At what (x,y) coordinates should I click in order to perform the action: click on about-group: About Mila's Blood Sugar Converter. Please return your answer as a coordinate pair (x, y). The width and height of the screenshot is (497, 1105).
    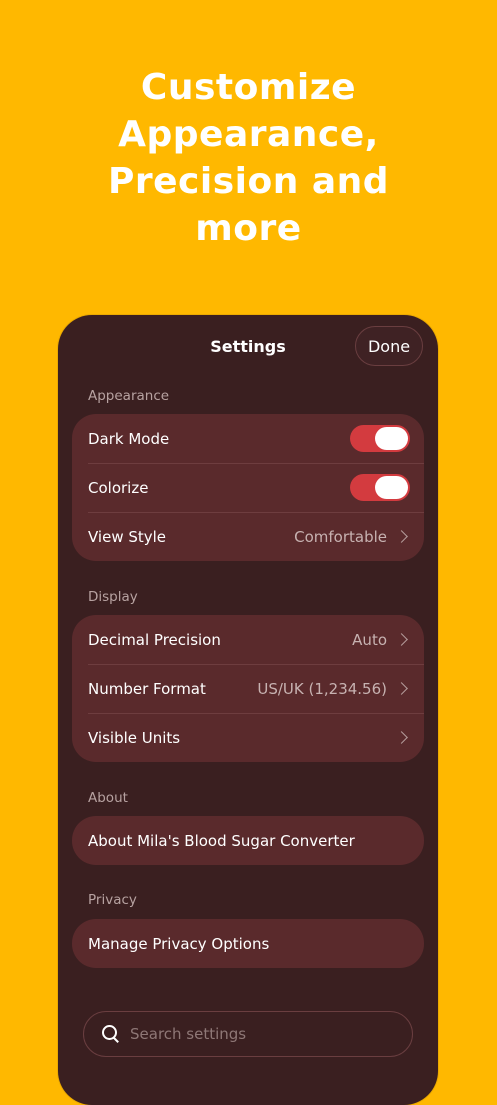
    Looking at the image, I should click on (248, 840).